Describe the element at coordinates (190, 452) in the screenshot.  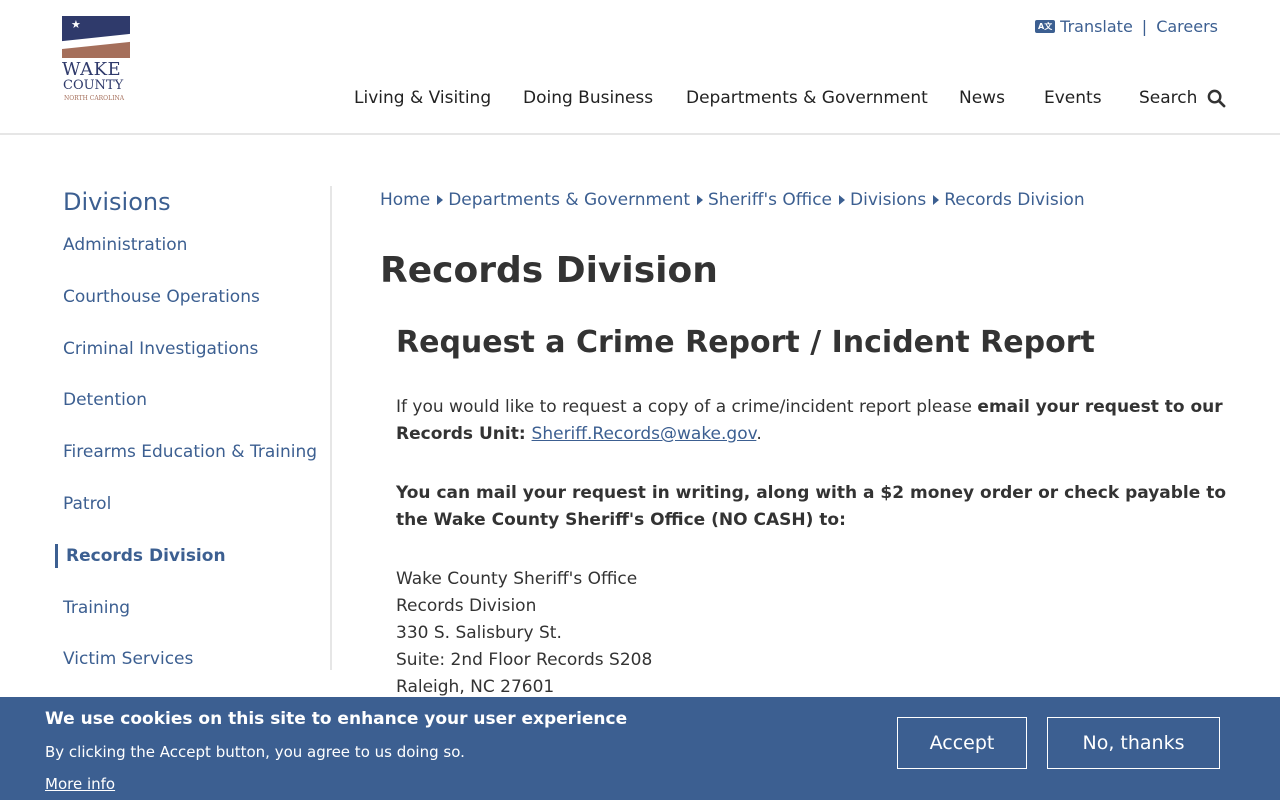
I see `sidebar-item-firearms-education-training: Firearms Education & Training` at that location.